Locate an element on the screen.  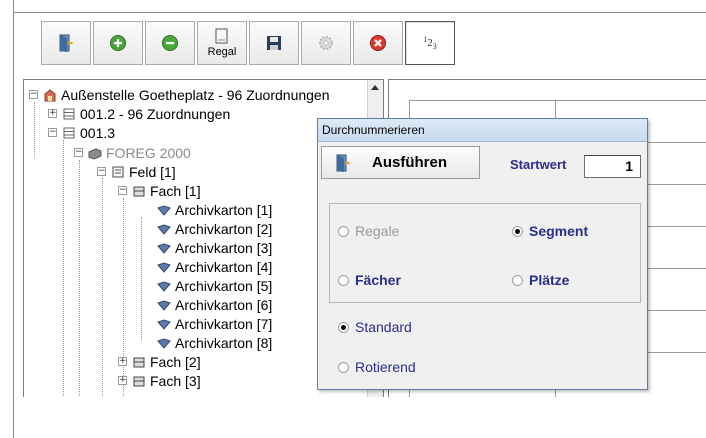
settings-button is located at coordinates (326, 43).